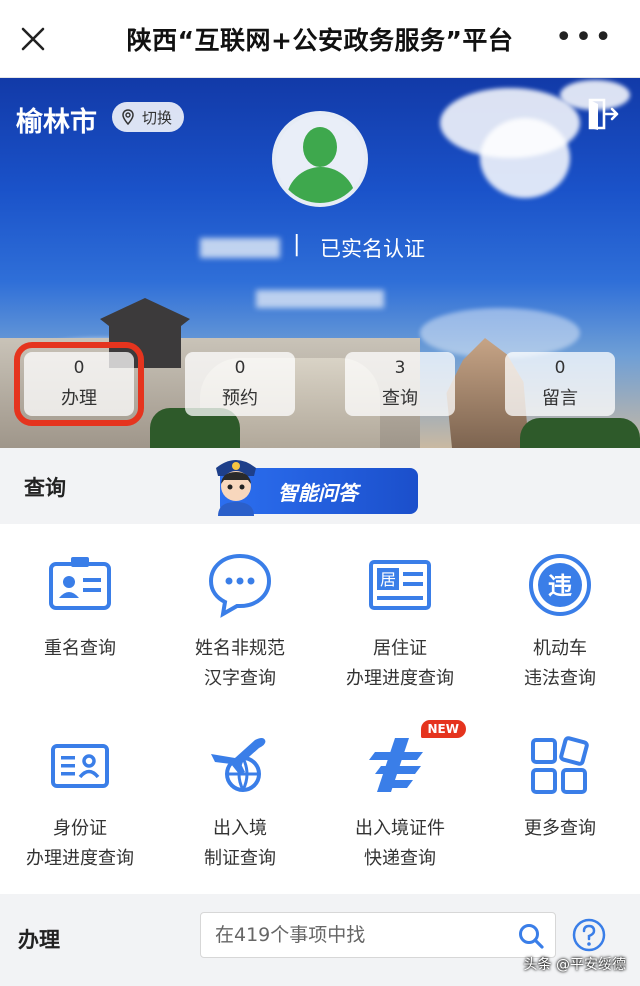 This screenshot has width=640, height=986. What do you see at coordinates (157, 117) in the screenshot?
I see `switch-label: 切换` at bounding box center [157, 117].